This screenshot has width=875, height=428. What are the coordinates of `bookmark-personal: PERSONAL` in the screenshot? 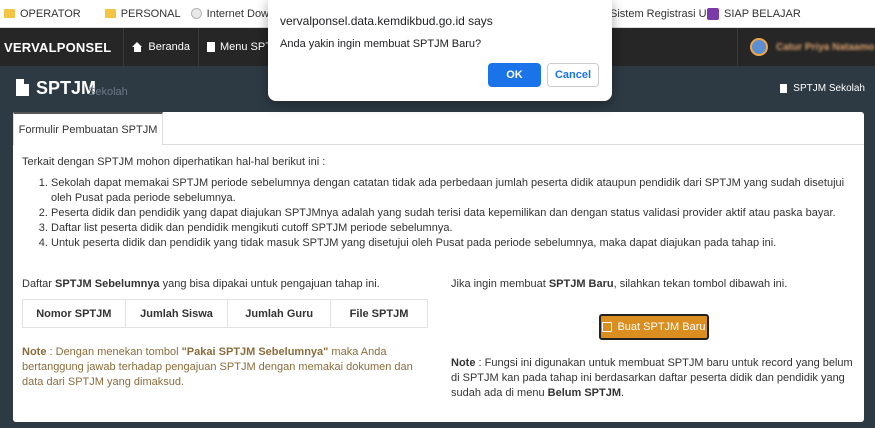 It's located at (142, 13).